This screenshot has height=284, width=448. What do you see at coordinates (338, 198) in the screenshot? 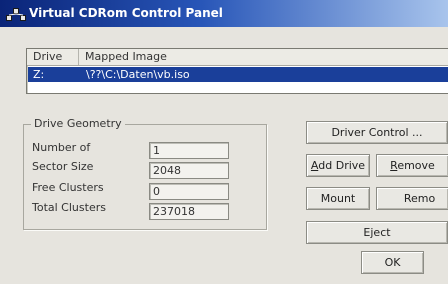
I see `mount-button: Mount` at bounding box center [338, 198].